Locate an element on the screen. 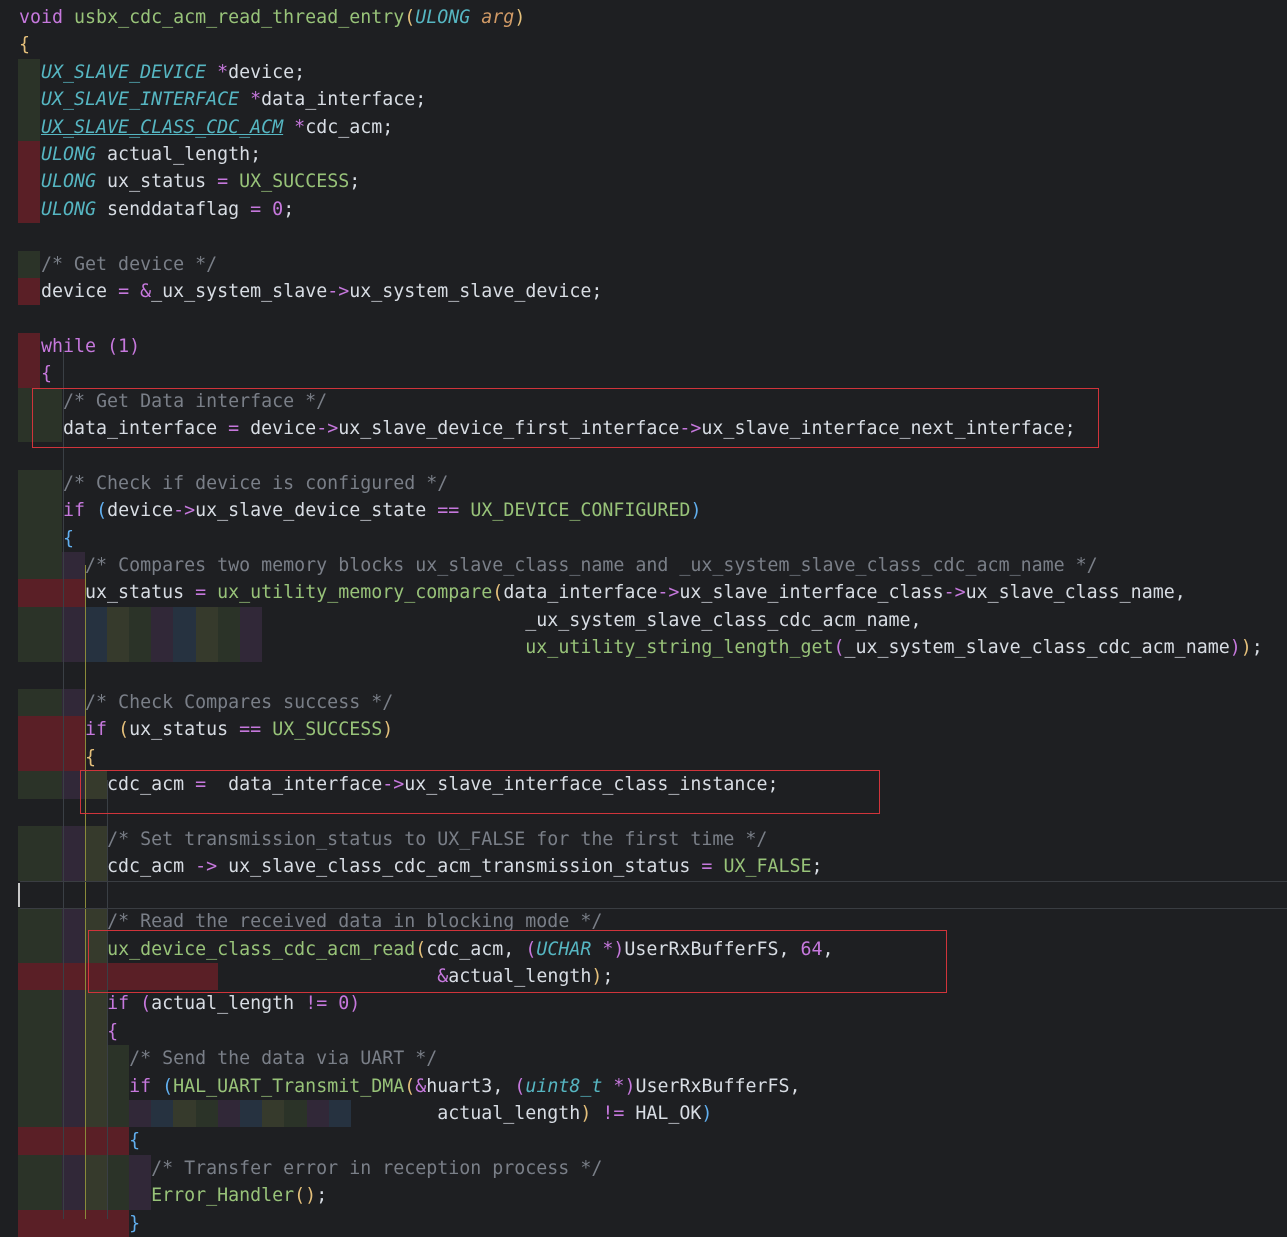 The image size is (1287, 1237). code-line: /* Check if device is configured */ is located at coordinates (233, 483).